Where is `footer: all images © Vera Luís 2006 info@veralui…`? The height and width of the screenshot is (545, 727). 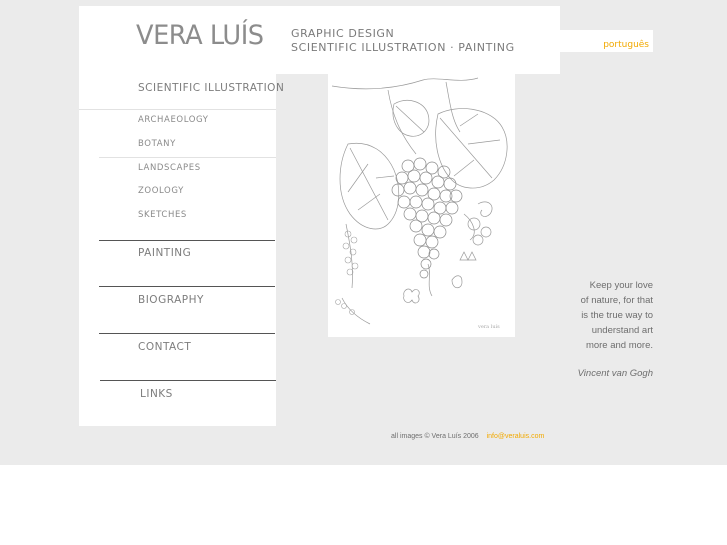 footer: all images © Vera Luís 2006 info@veralui… is located at coordinates (467, 436).